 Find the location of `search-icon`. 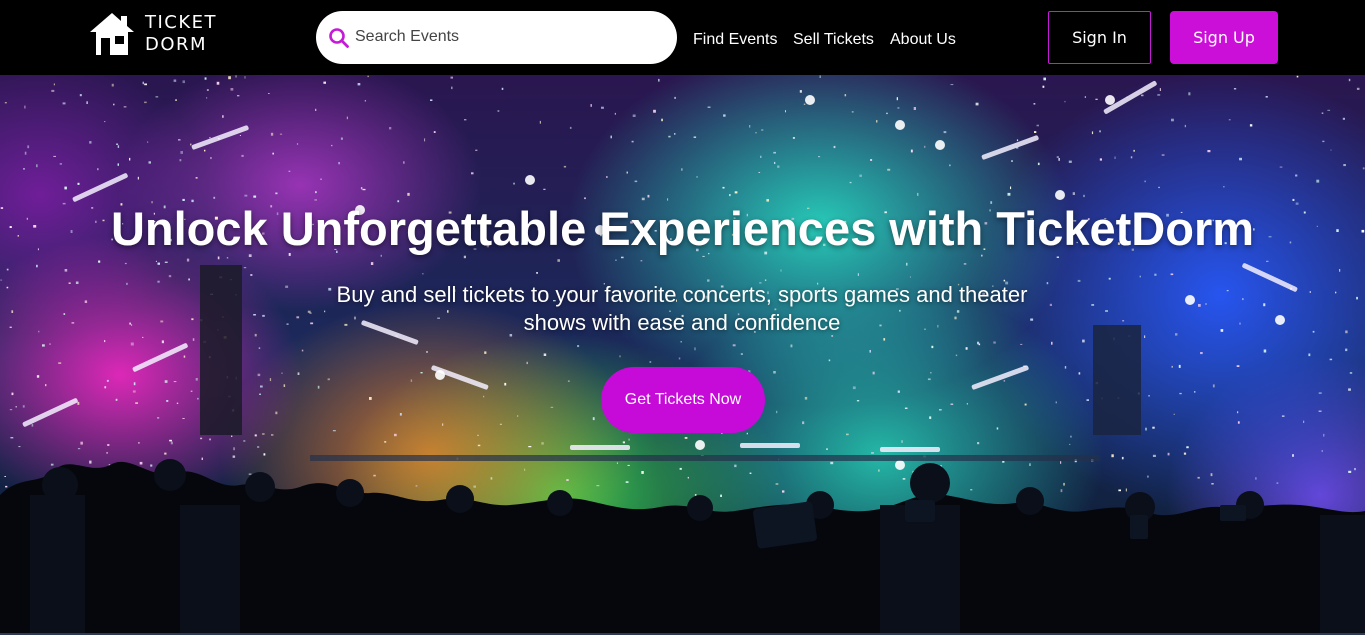

search-icon is located at coordinates (339, 38).